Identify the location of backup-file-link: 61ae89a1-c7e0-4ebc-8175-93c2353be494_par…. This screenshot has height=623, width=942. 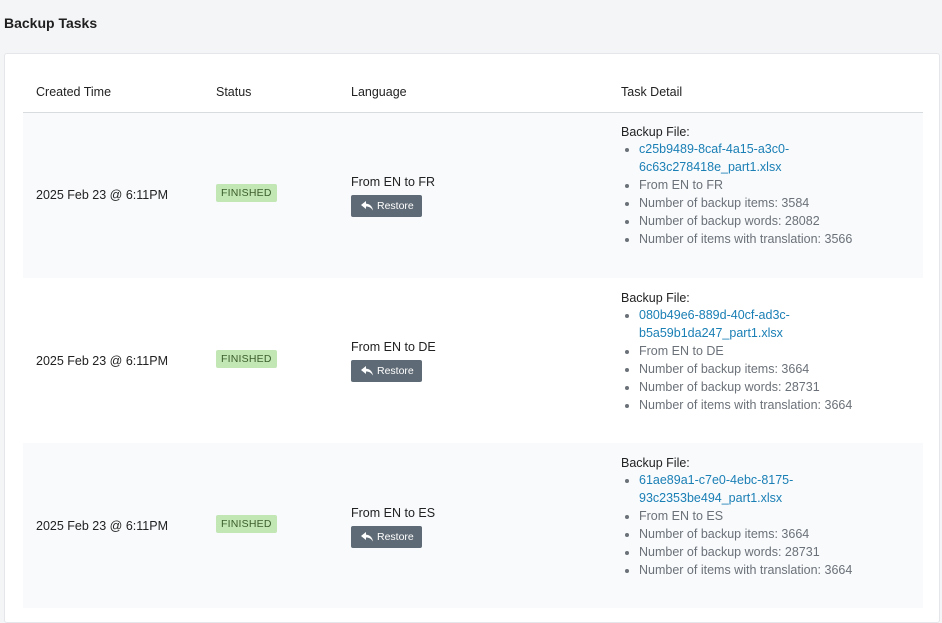
(716, 489).